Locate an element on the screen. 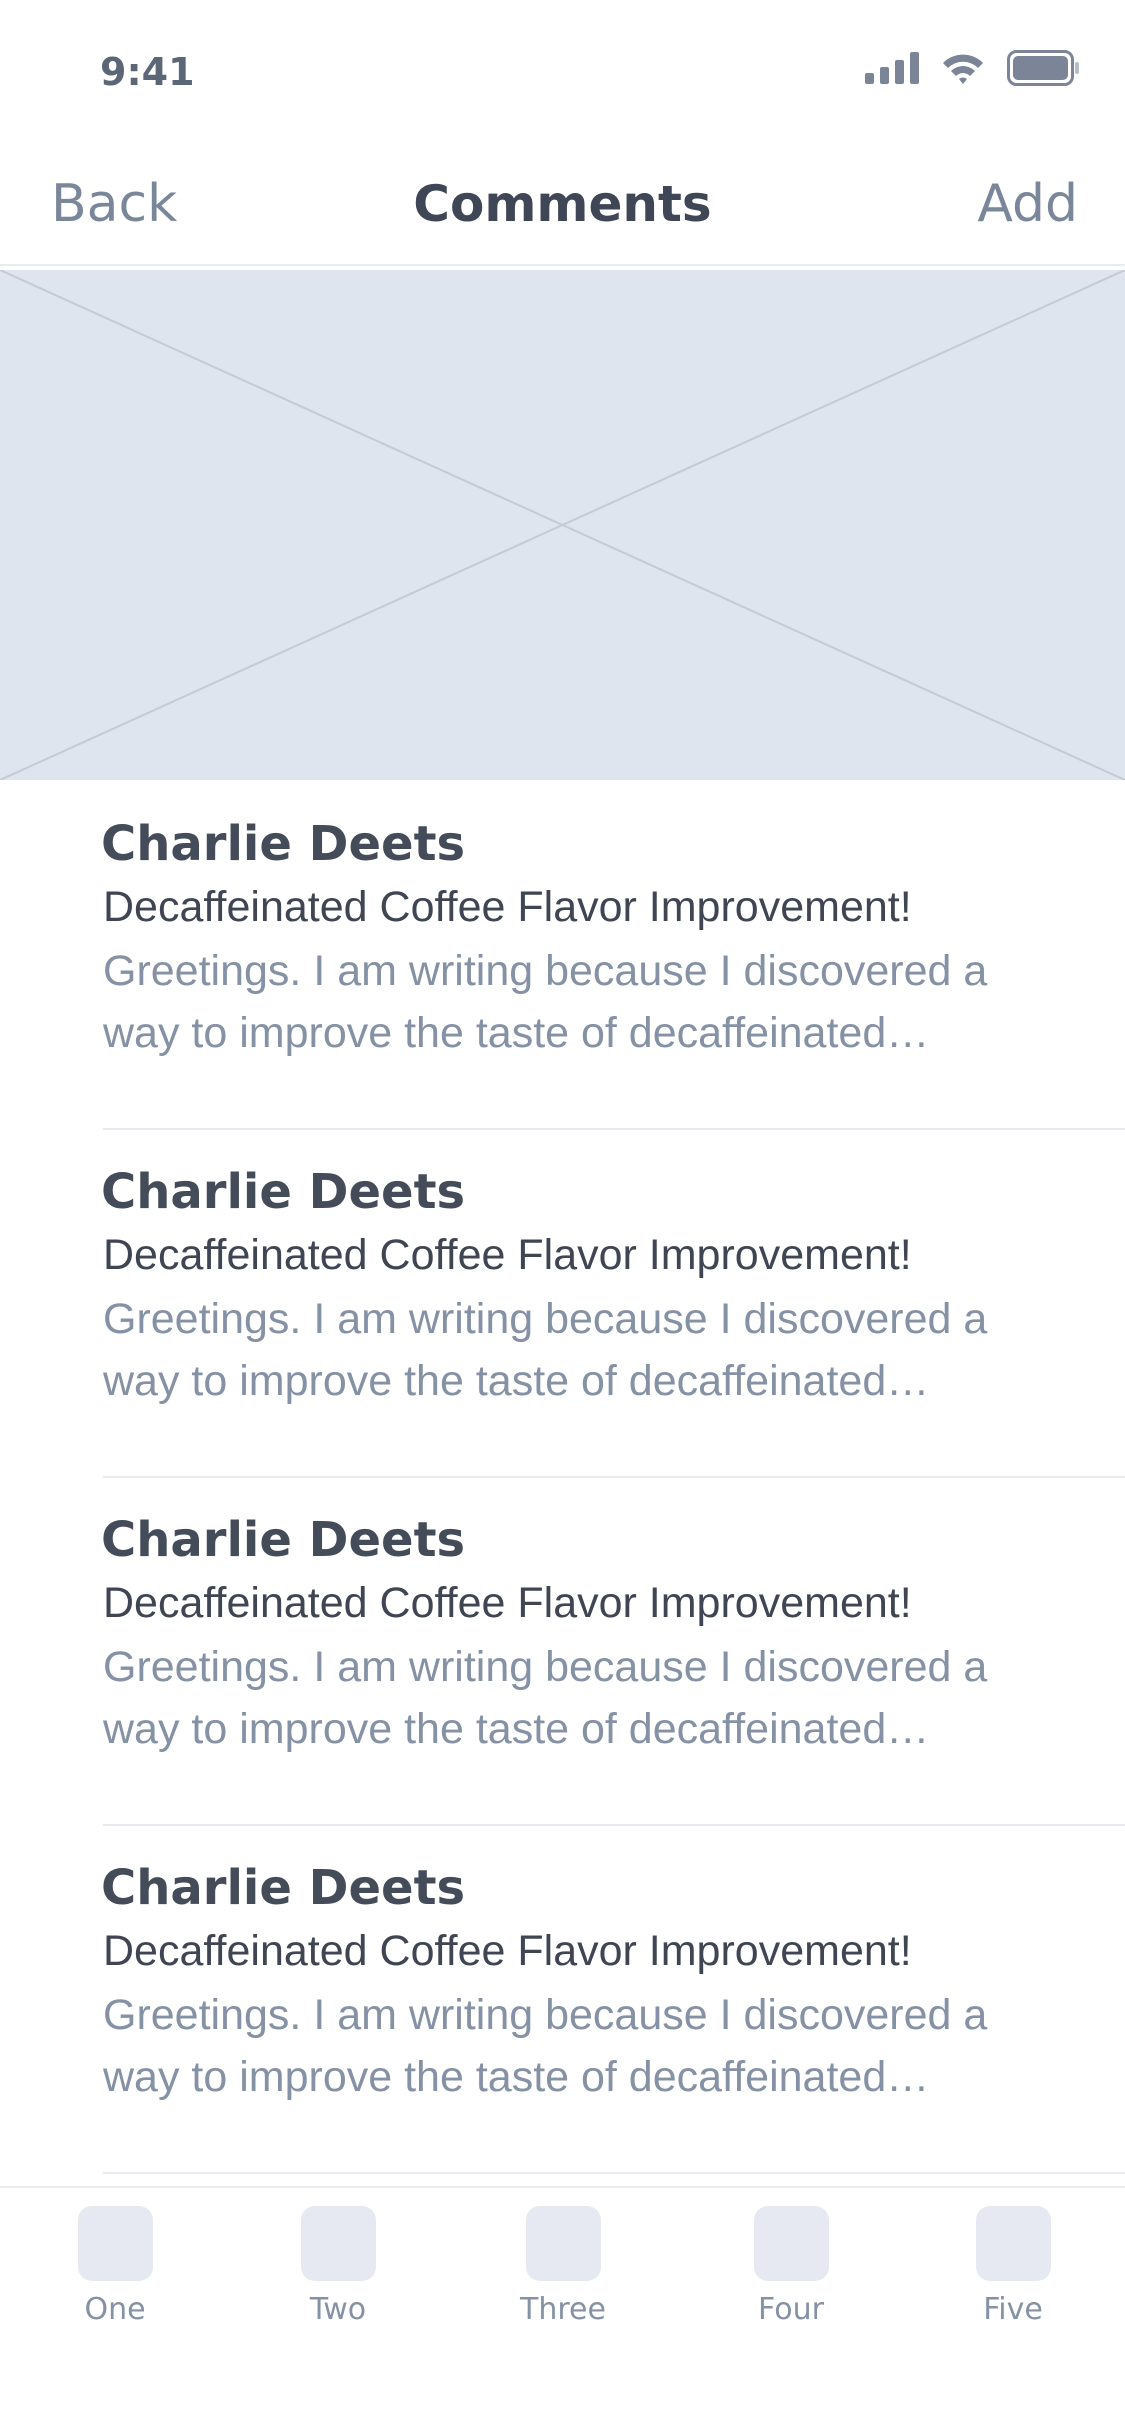 Image resolution: width=1125 pixels, height=2436 pixels. tab-one: One is located at coordinates (115, 2276).